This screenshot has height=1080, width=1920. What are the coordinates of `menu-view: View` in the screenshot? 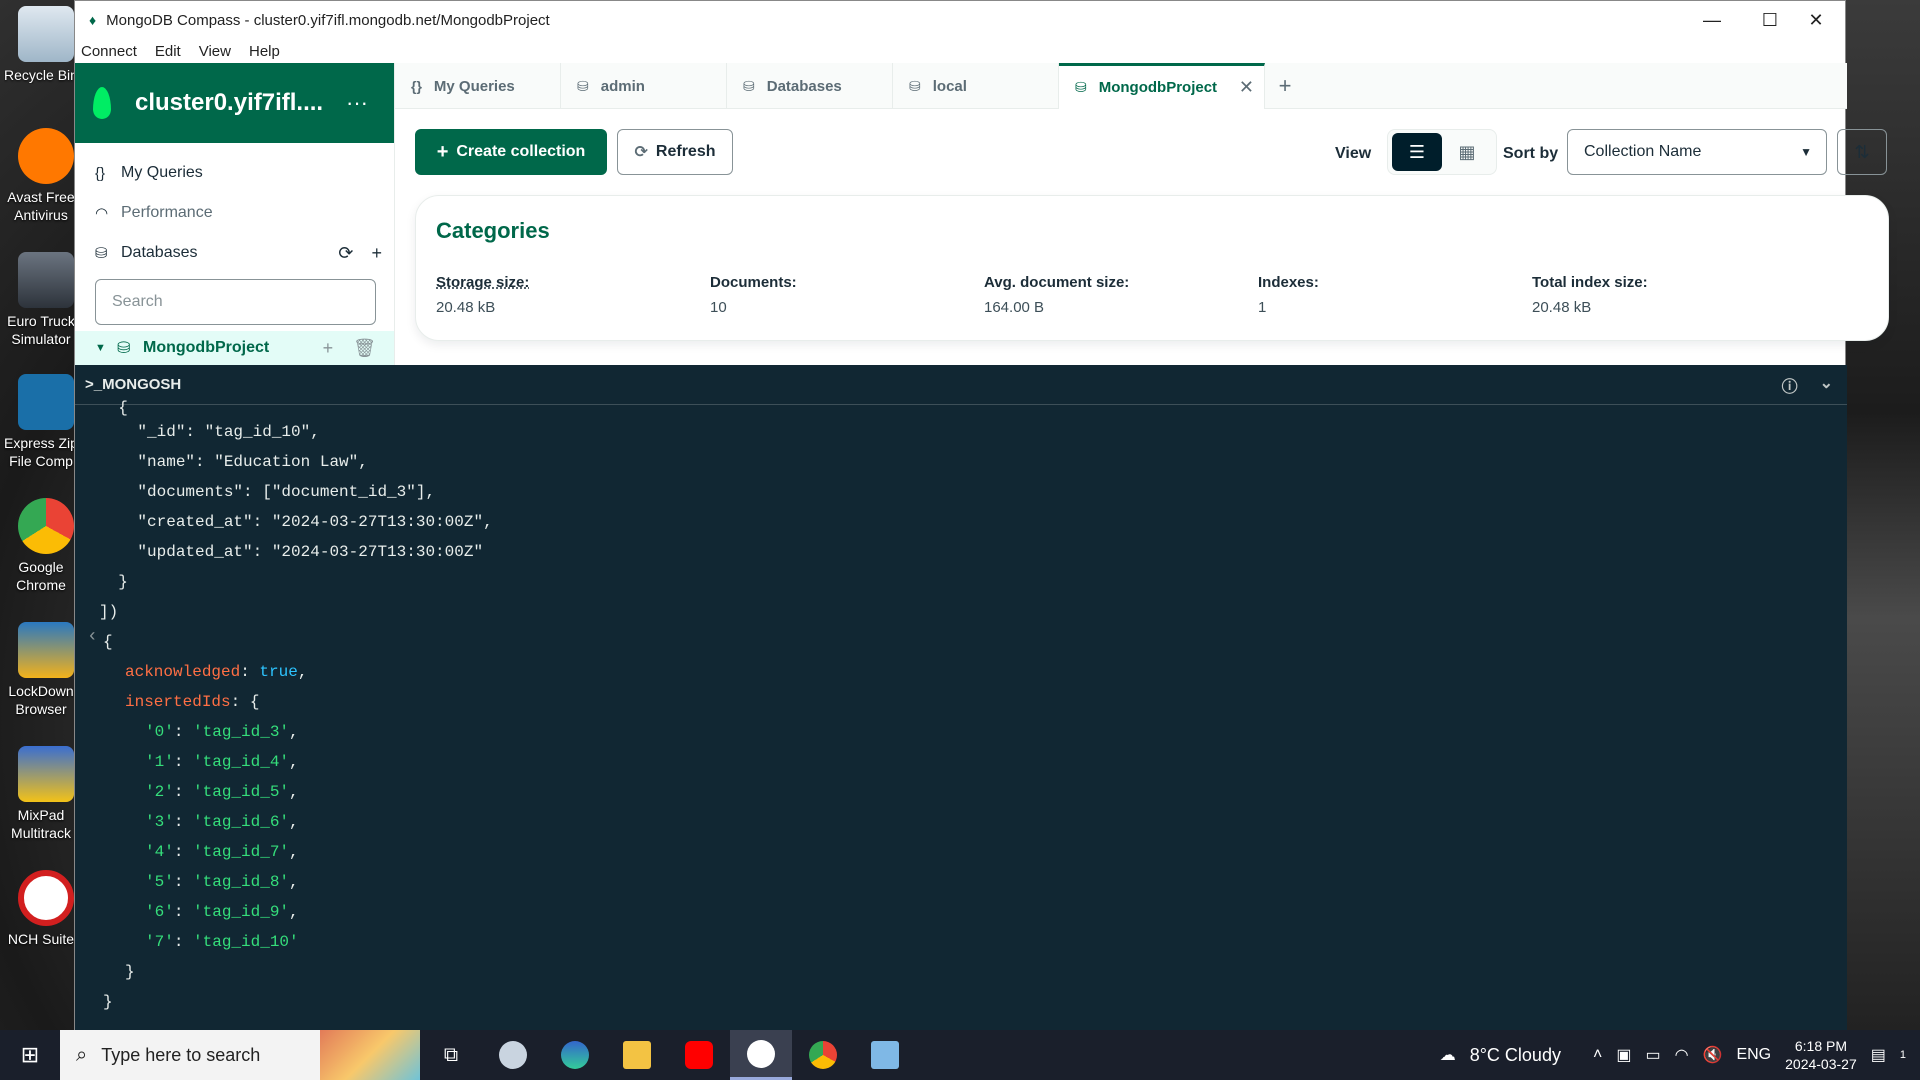 It's located at (215, 51).